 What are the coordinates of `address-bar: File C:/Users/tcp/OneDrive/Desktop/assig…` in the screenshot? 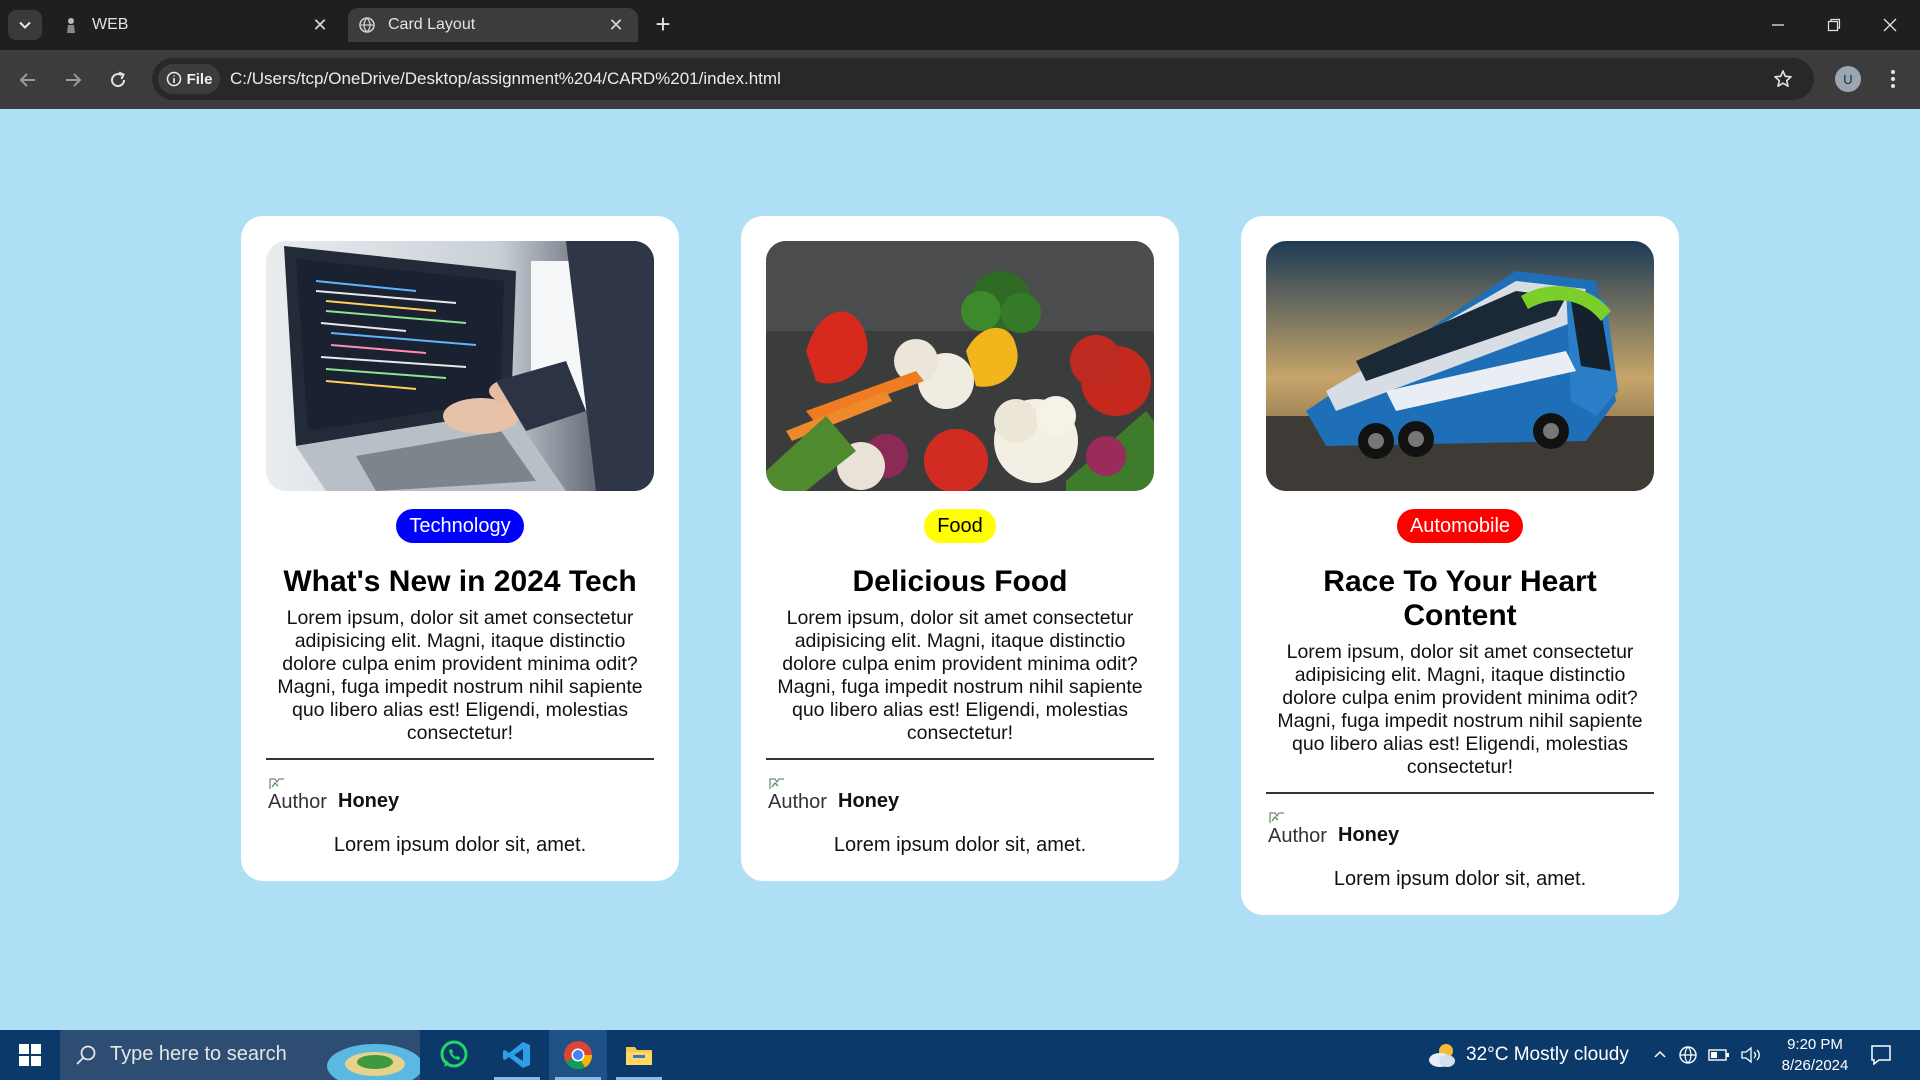 It's located at (983, 79).